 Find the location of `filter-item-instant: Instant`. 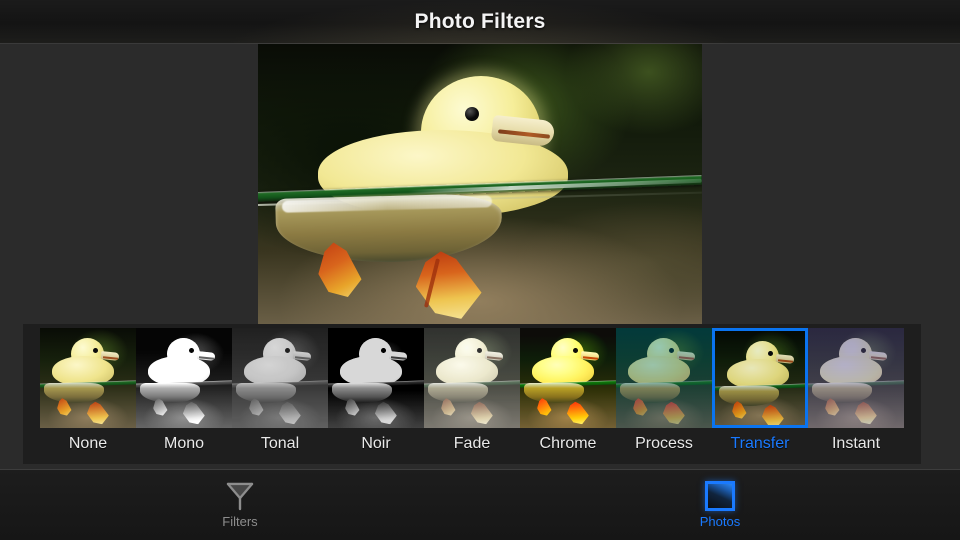

filter-item-instant: Instant is located at coordinates (856, 396).